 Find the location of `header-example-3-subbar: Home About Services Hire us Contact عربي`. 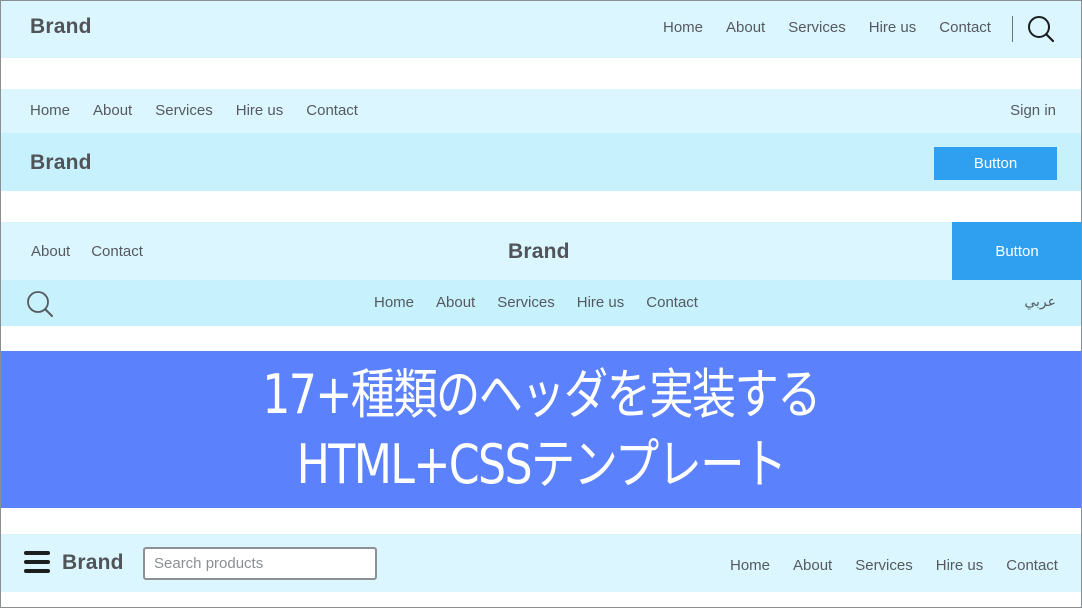

header-example-3-subbar: Home About Services Hire us Contact عربي is located at coordinates (541, 303).